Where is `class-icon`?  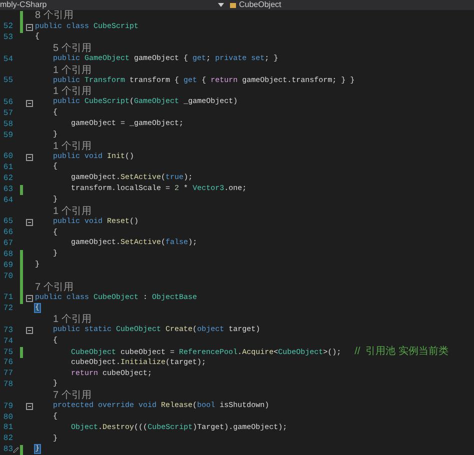 class-icon is located at coordinates (233, 5).